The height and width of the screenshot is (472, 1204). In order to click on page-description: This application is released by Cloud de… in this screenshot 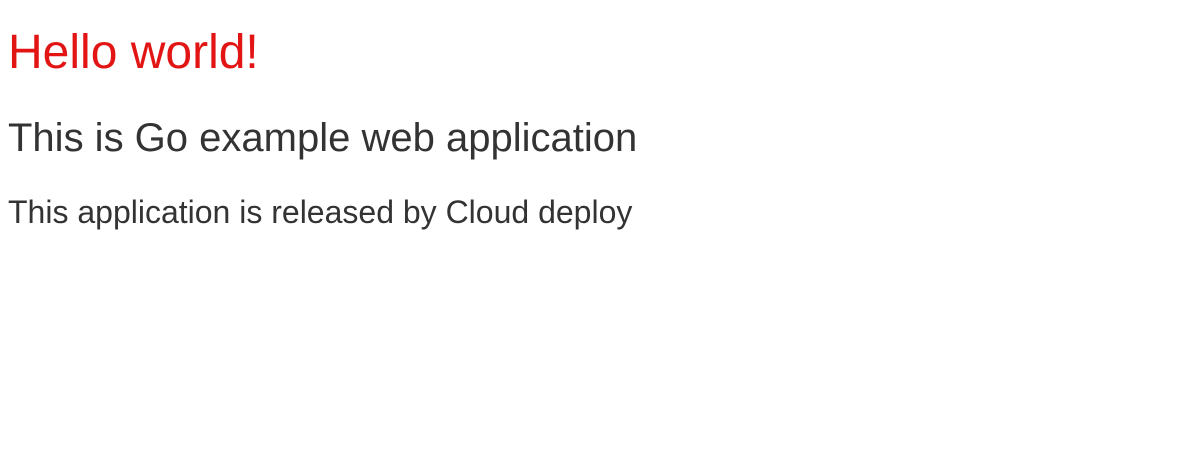, I will do `click(320, 212)`.